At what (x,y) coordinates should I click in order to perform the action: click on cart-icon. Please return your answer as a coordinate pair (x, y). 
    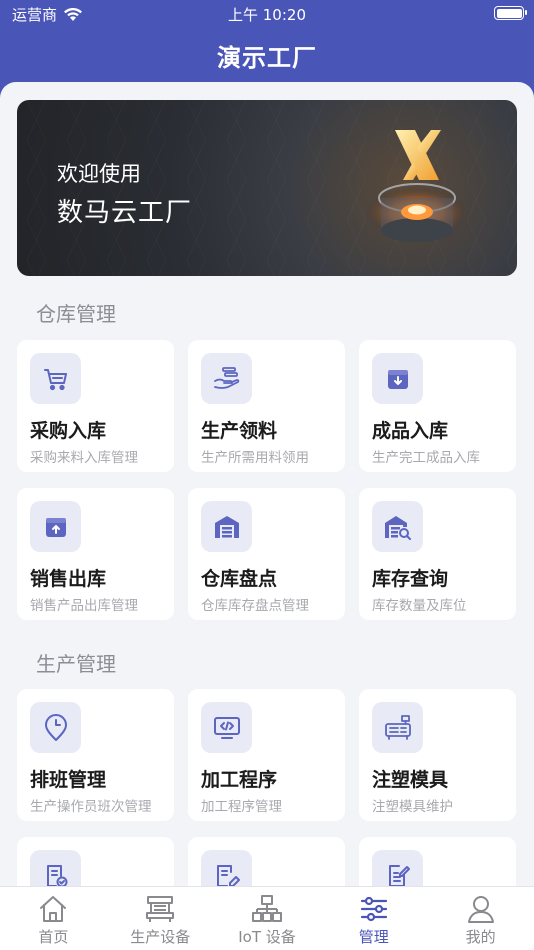
    Looking at the image, I should click on (55, 379).